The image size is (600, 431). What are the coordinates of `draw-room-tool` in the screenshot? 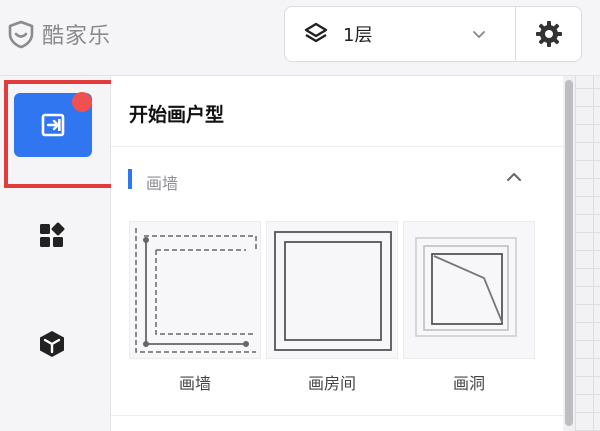 It's located at (332, 290).